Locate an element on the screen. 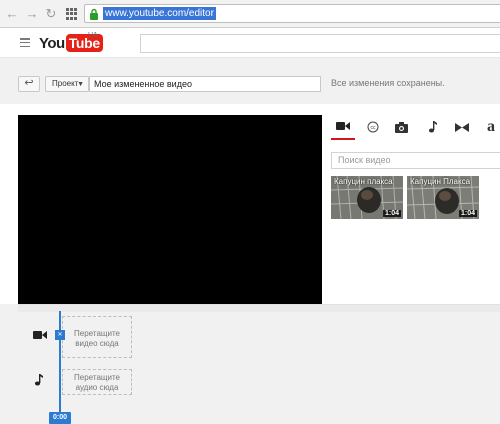  tab-creative-commons: cc is located at coordinates (373, 127).